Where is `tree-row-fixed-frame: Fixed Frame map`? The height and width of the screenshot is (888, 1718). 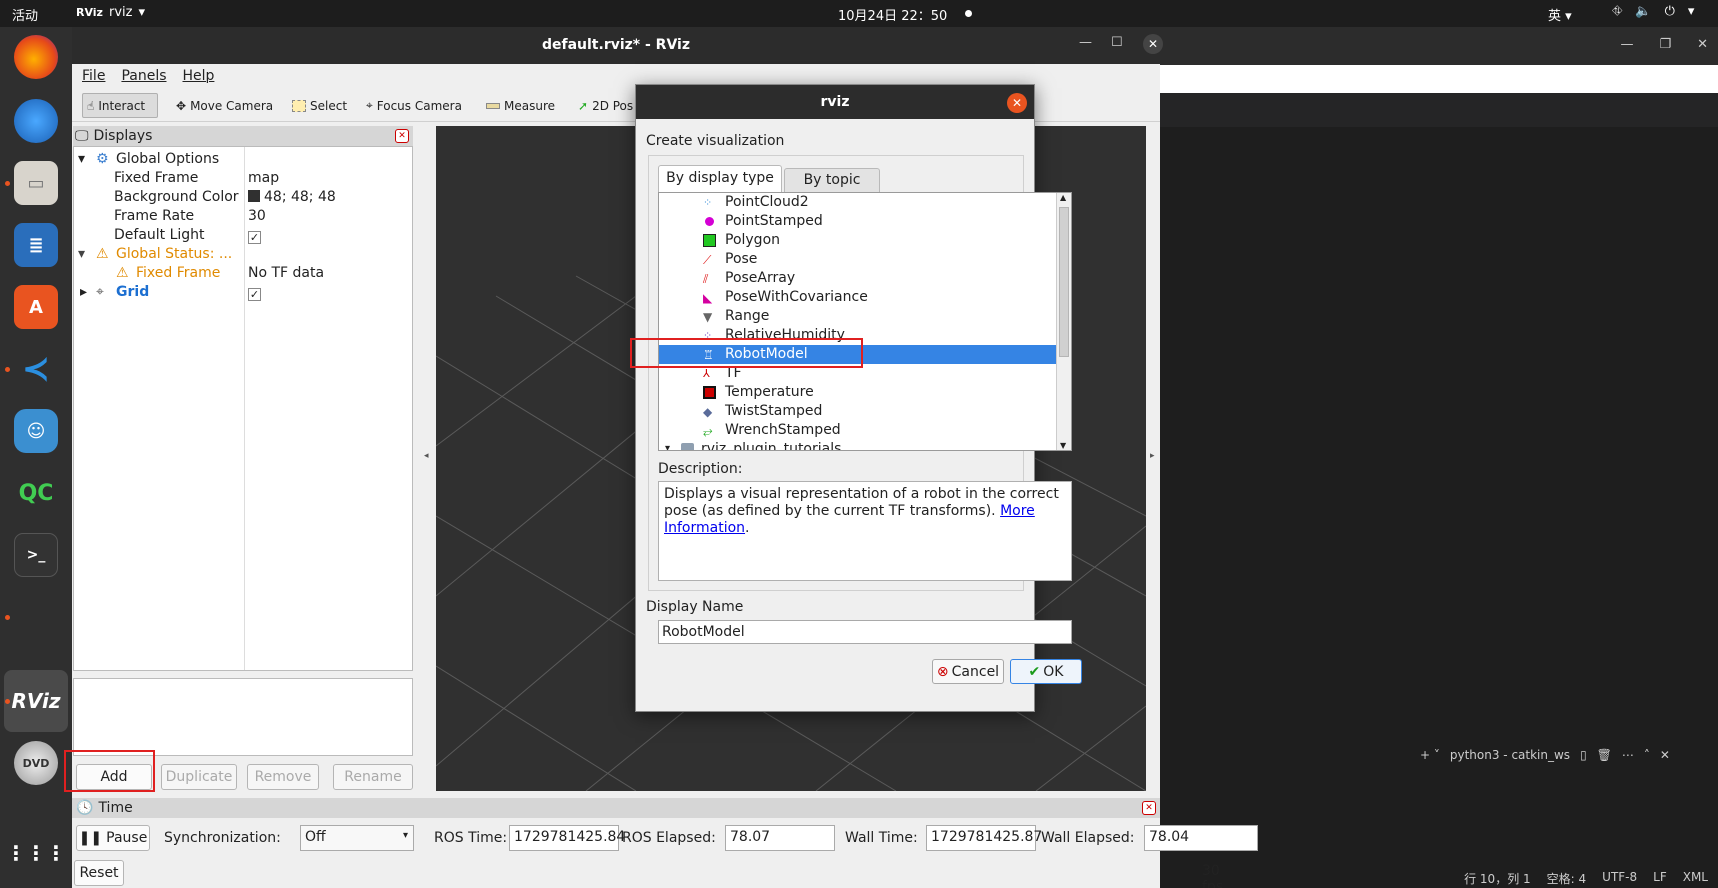
tree-row-fixed-frame: Fixed Frame map is located at coordinates (243, 178).